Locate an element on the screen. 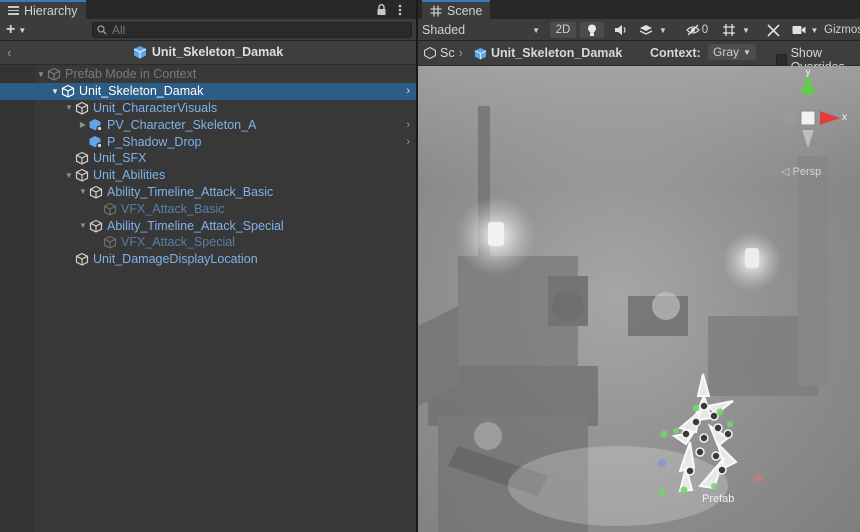 The height and width of the screenshot is (532, 860). tree-row: ▼ Ability_Timeline_Attack_Special is located at coordinates (208, 225).